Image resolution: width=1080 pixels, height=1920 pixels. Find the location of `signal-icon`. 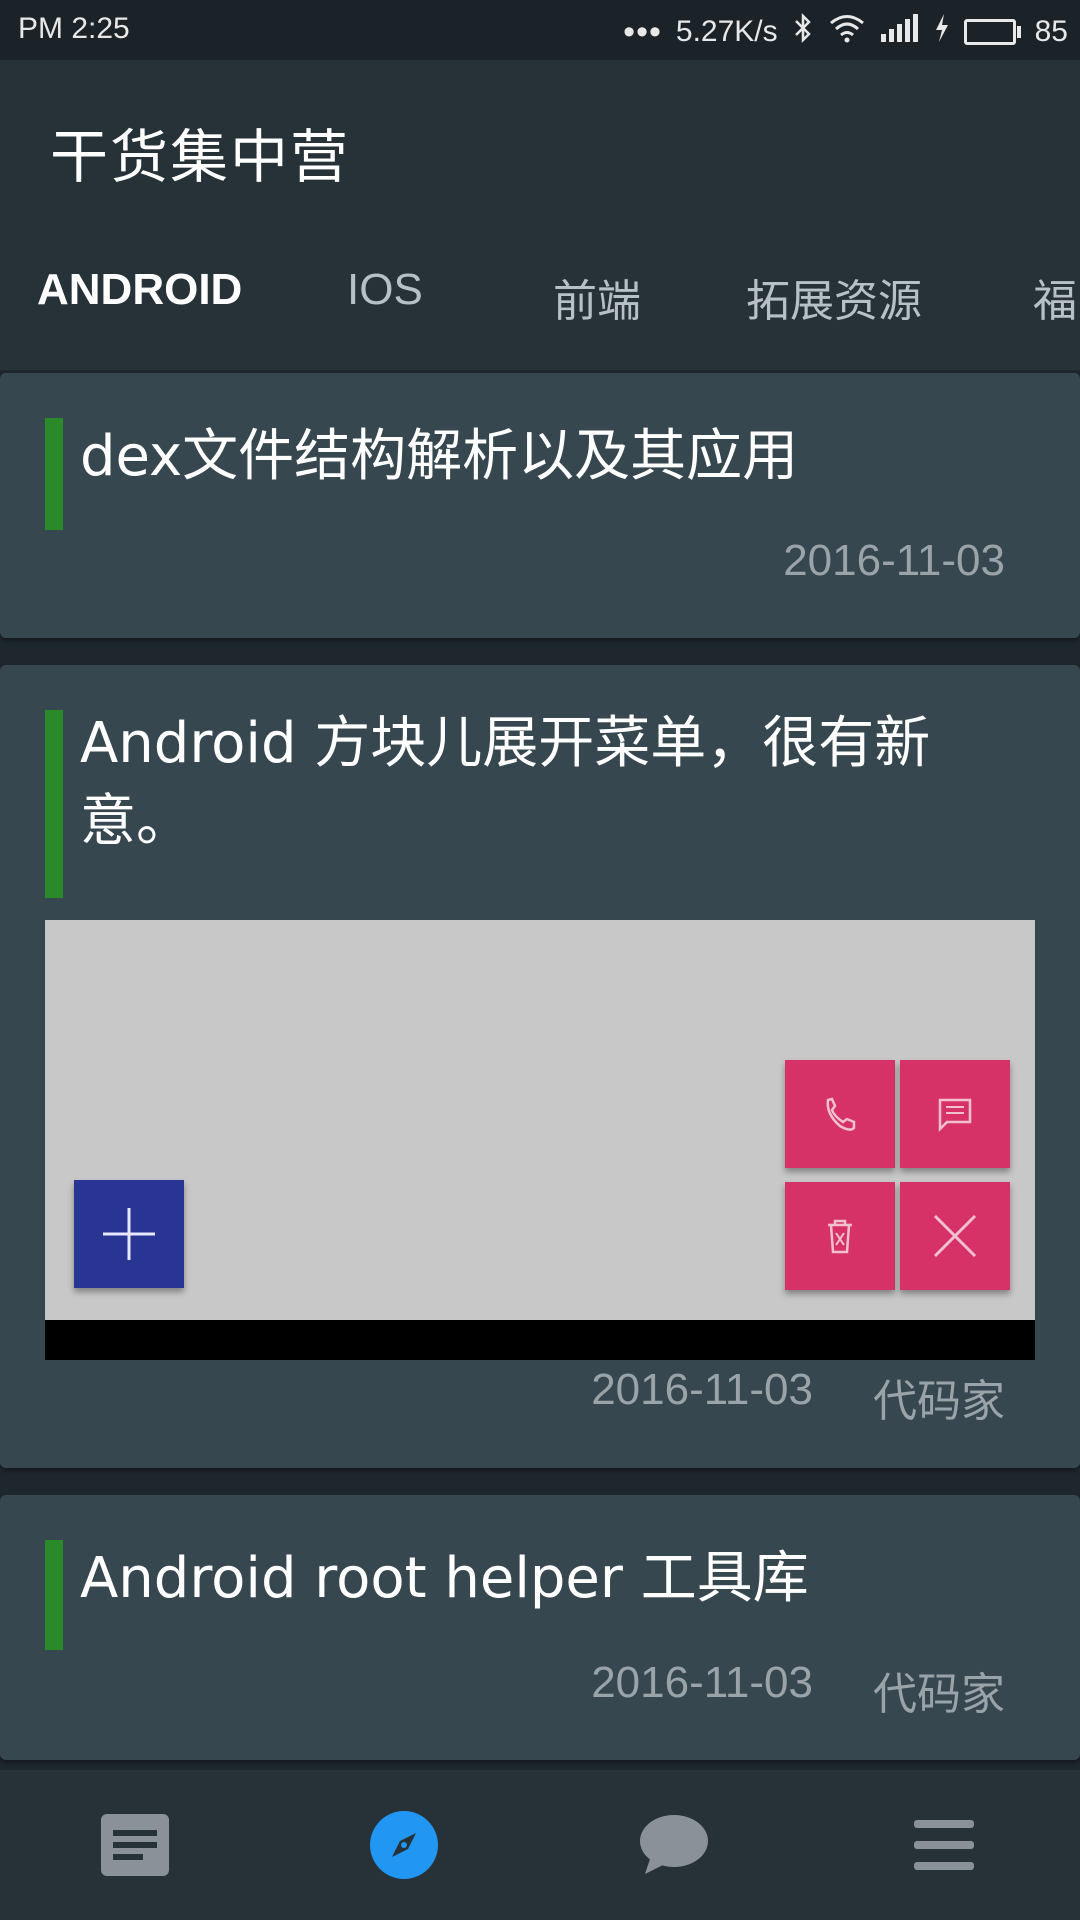

signal-icon is located at coordinates (900, 32).